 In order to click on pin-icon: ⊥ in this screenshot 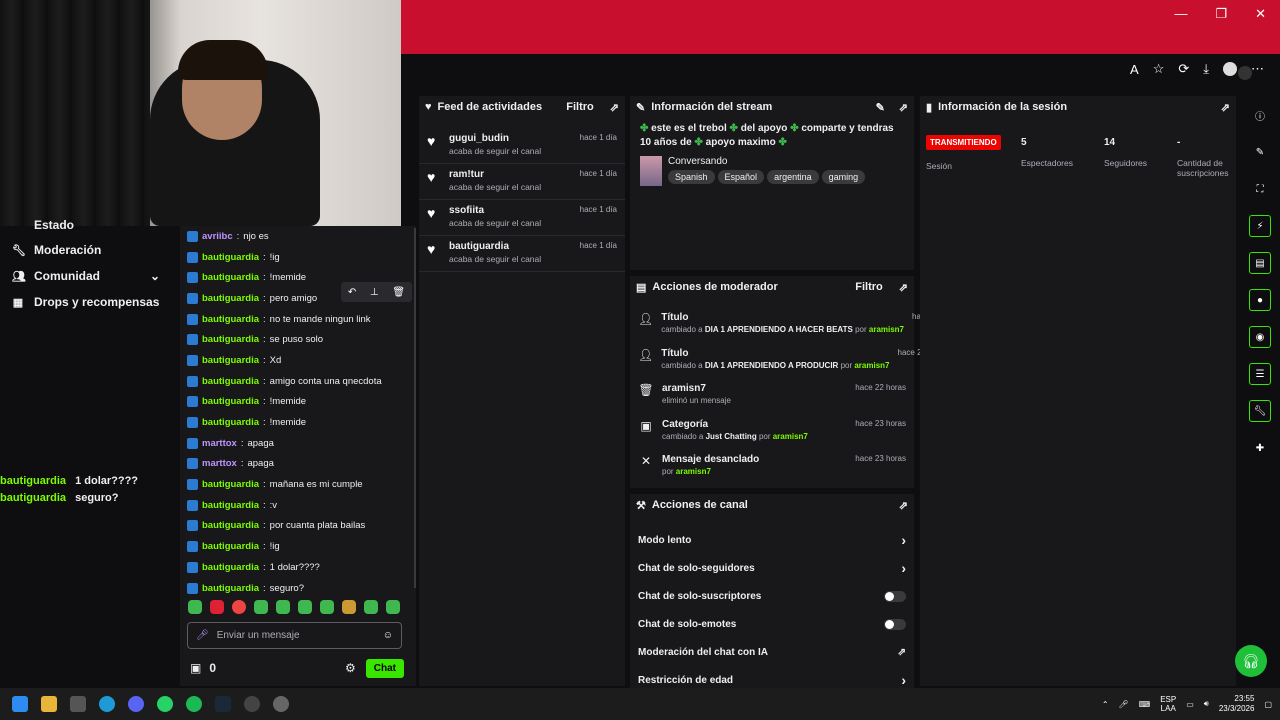, I will do `click(374, 292)`.